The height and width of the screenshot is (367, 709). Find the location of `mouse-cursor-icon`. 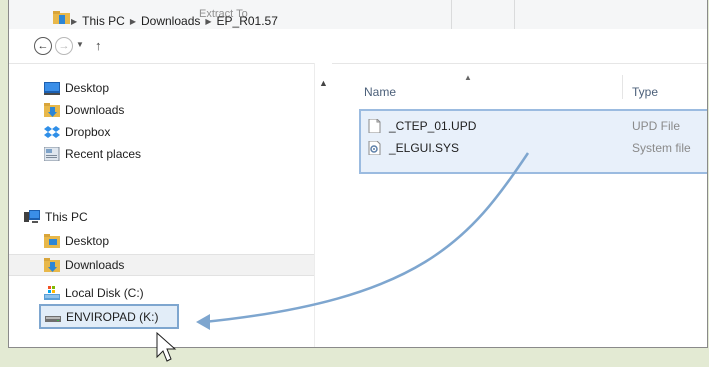

mouse-cursor-icon is located at coordinates (166, 346).